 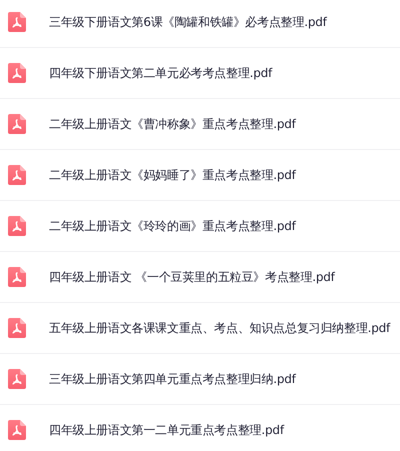 I want to click on file-name: 二年级上册语文《妈妈睡了》重点考点整理.pdf, so click(x=172, y=175).